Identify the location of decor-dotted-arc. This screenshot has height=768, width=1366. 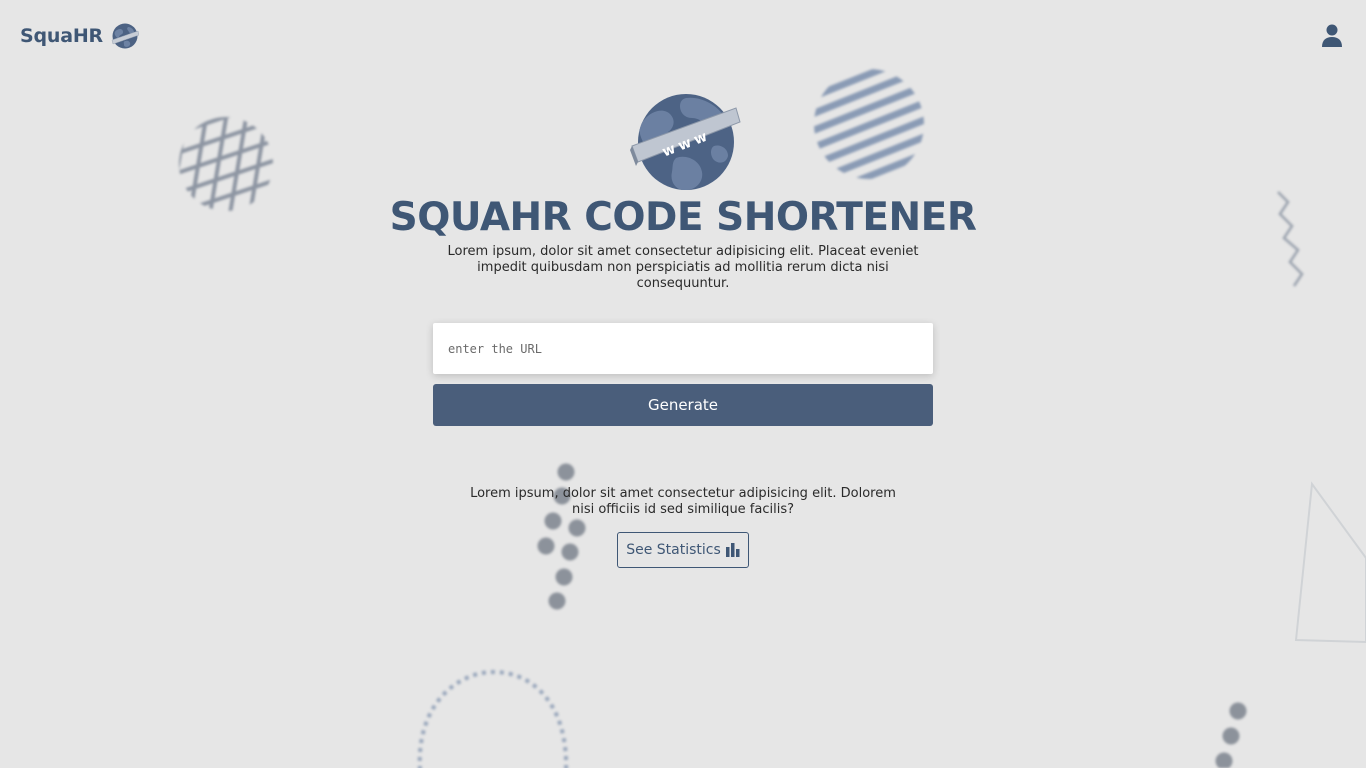
(492, 718).